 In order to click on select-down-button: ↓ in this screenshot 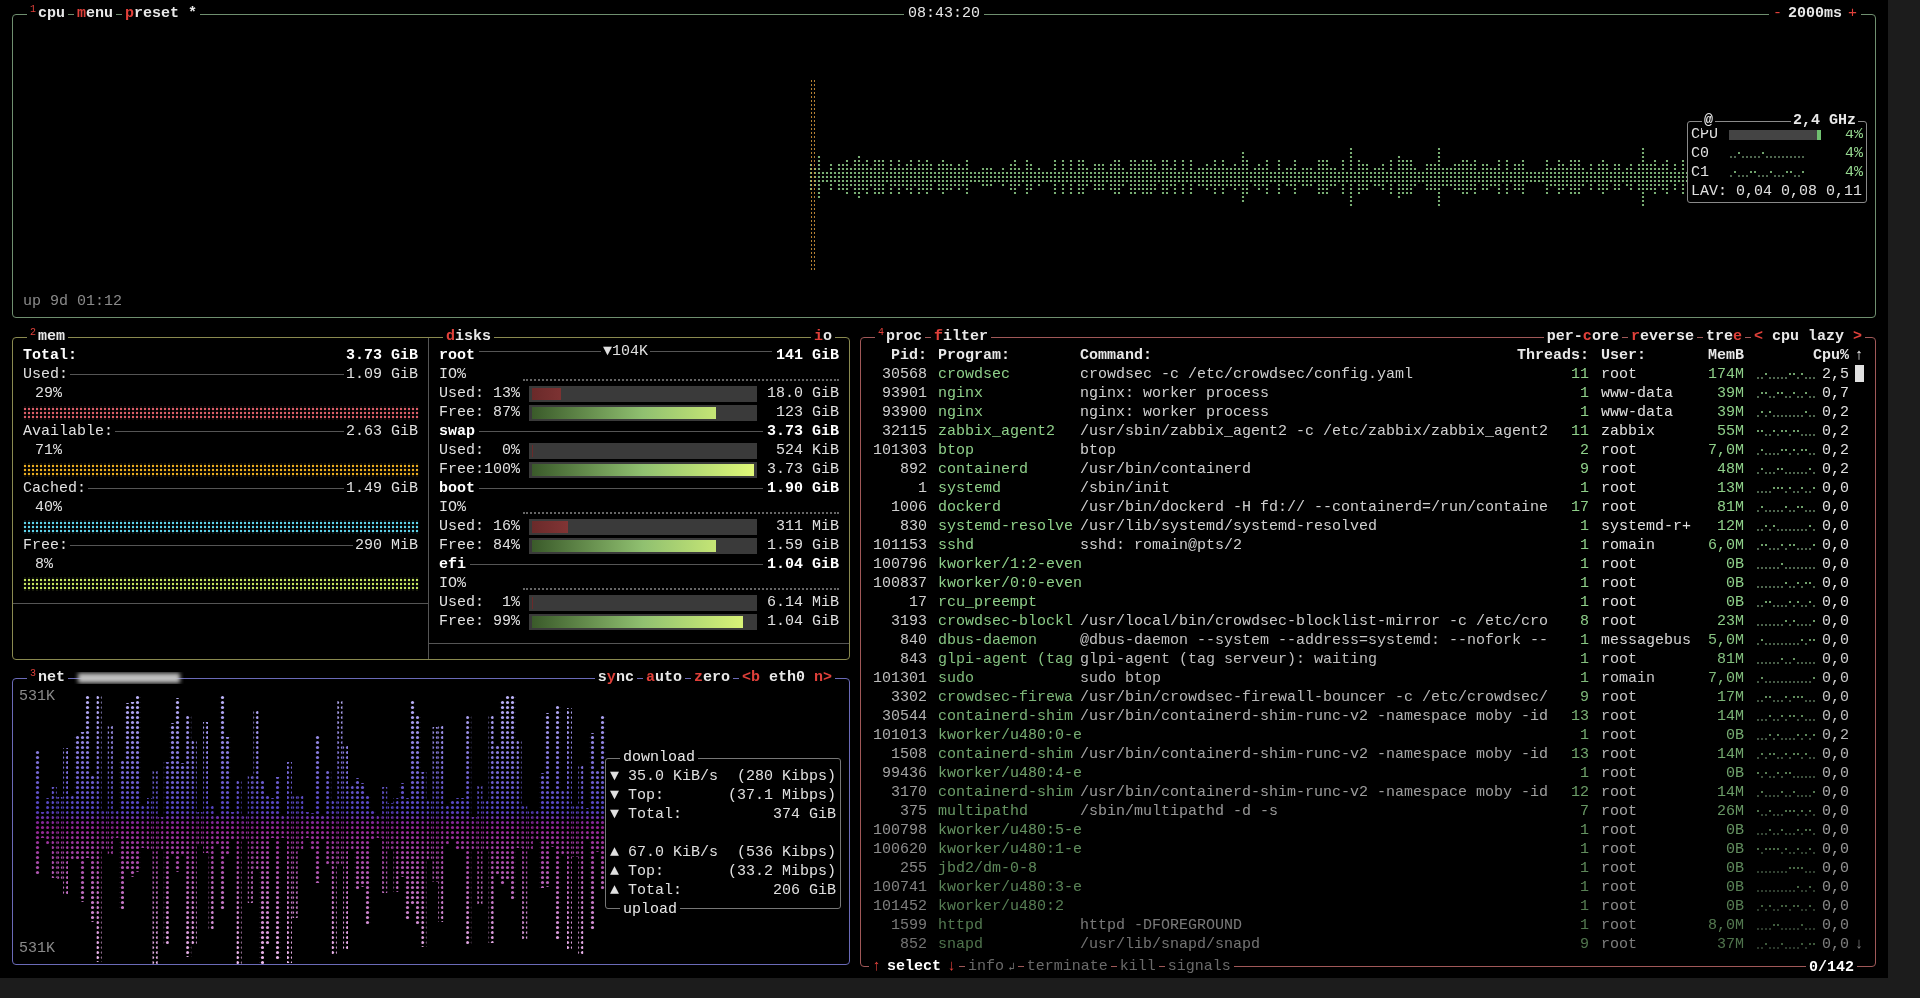, I will do `click(952, 967)`.